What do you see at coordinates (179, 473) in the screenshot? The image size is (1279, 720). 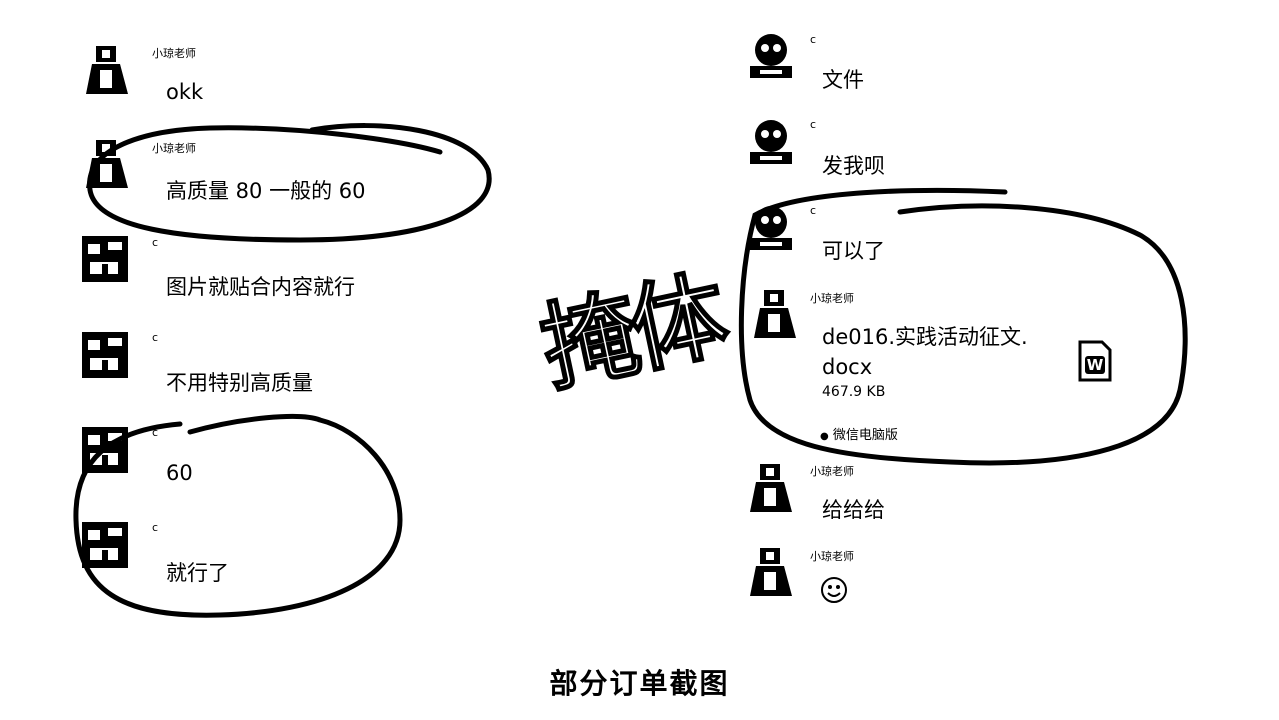 I see `message-text: 60` at bounding box center [179, 473].